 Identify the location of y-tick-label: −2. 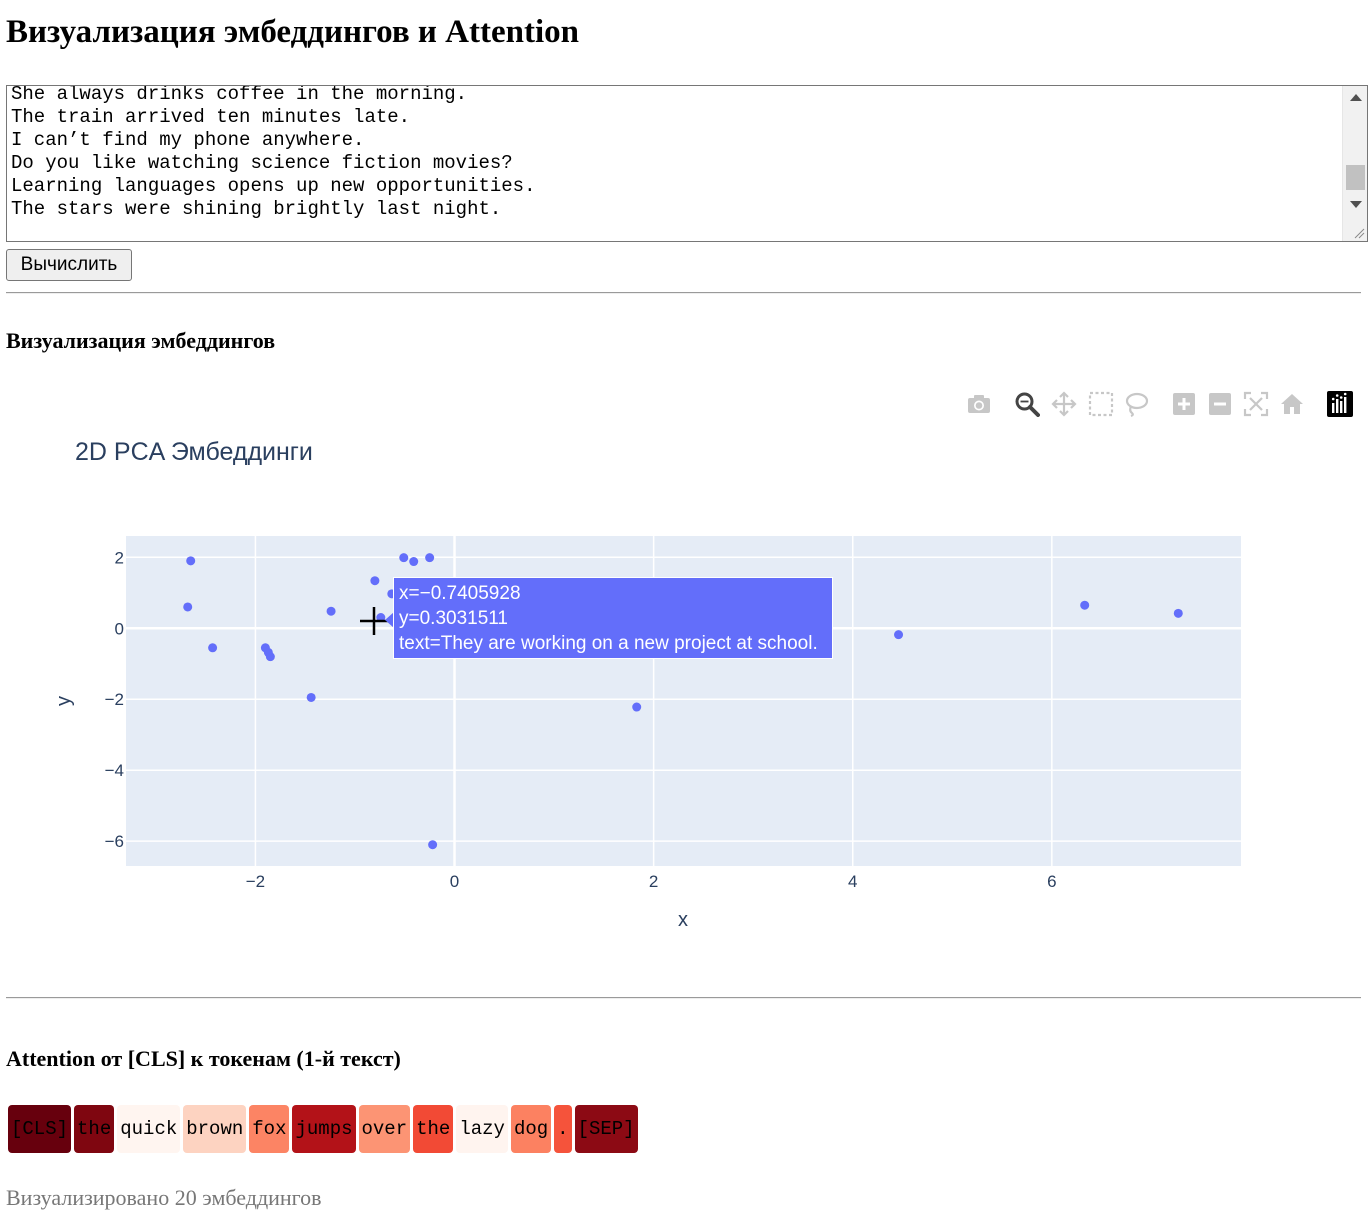
(114, 699).